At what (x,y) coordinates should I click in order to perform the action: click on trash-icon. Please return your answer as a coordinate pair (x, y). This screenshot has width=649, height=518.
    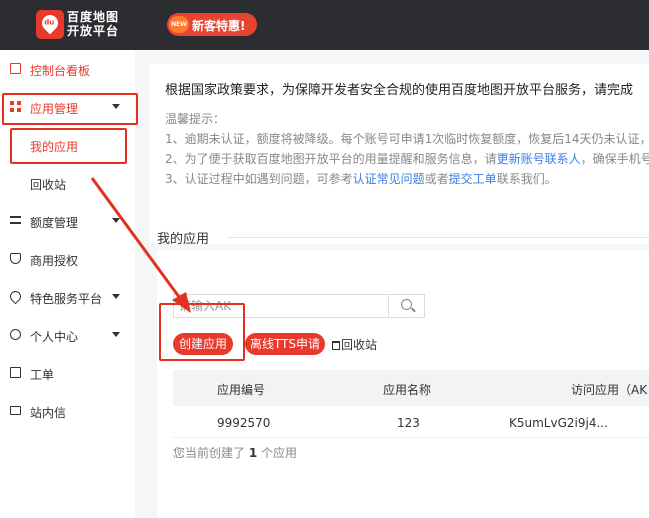
    Looking at the image, I should click on (336, 345).